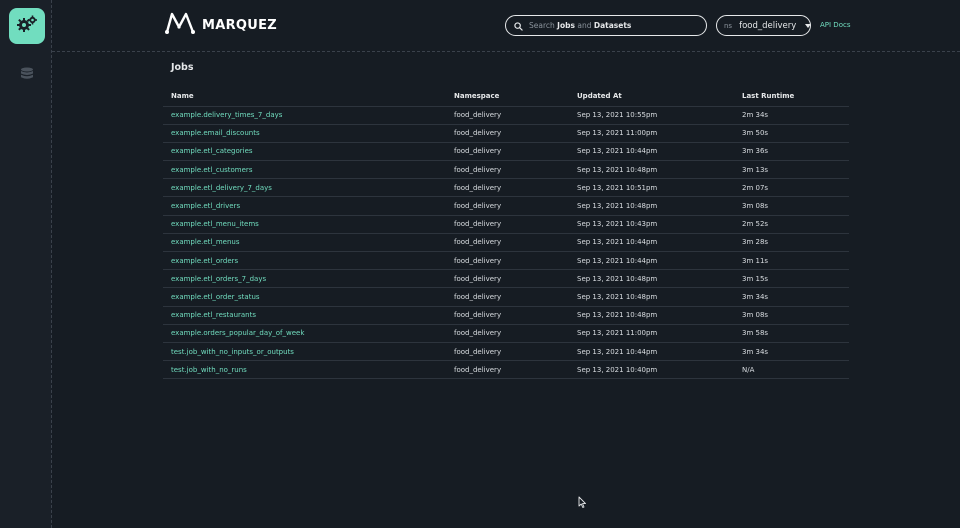 This screenshot has height=528, width=960. I want to click on job-last-runtime: 3m 28s, so click(791, 243).